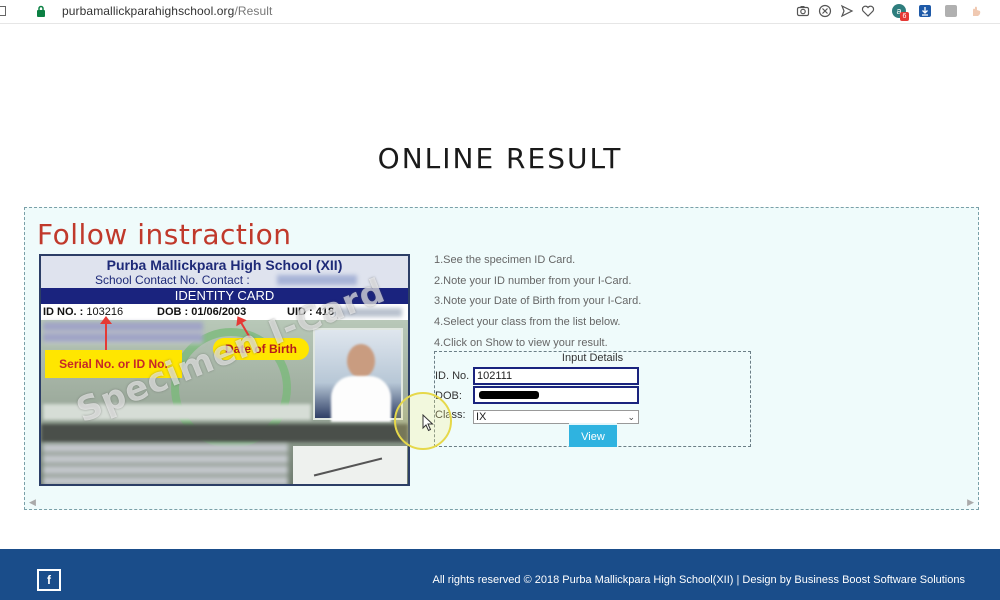 This screenshot has width=1000, height=600. What do you see at coordinates (428, 423) in the screenshot?
I see `mouse-cursor-icon` at bounding box center [428, 423].